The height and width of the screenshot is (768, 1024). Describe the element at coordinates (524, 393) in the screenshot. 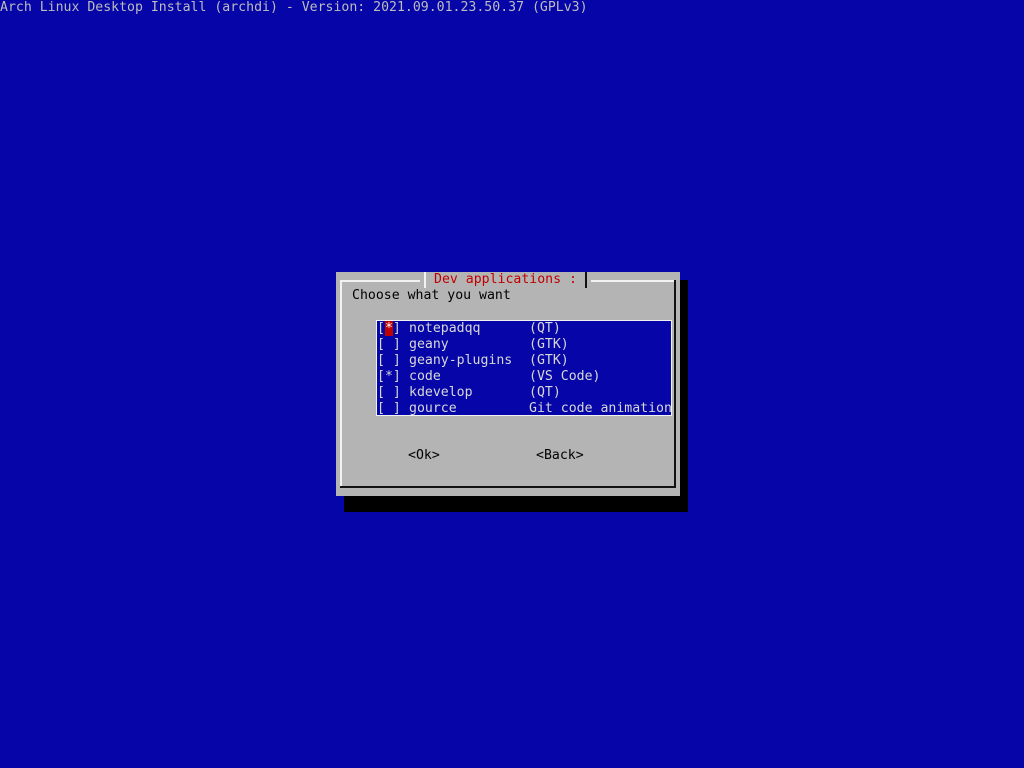

I see `checklist-item-kdevelop: [ ] kdevelop (QT)` at that location.